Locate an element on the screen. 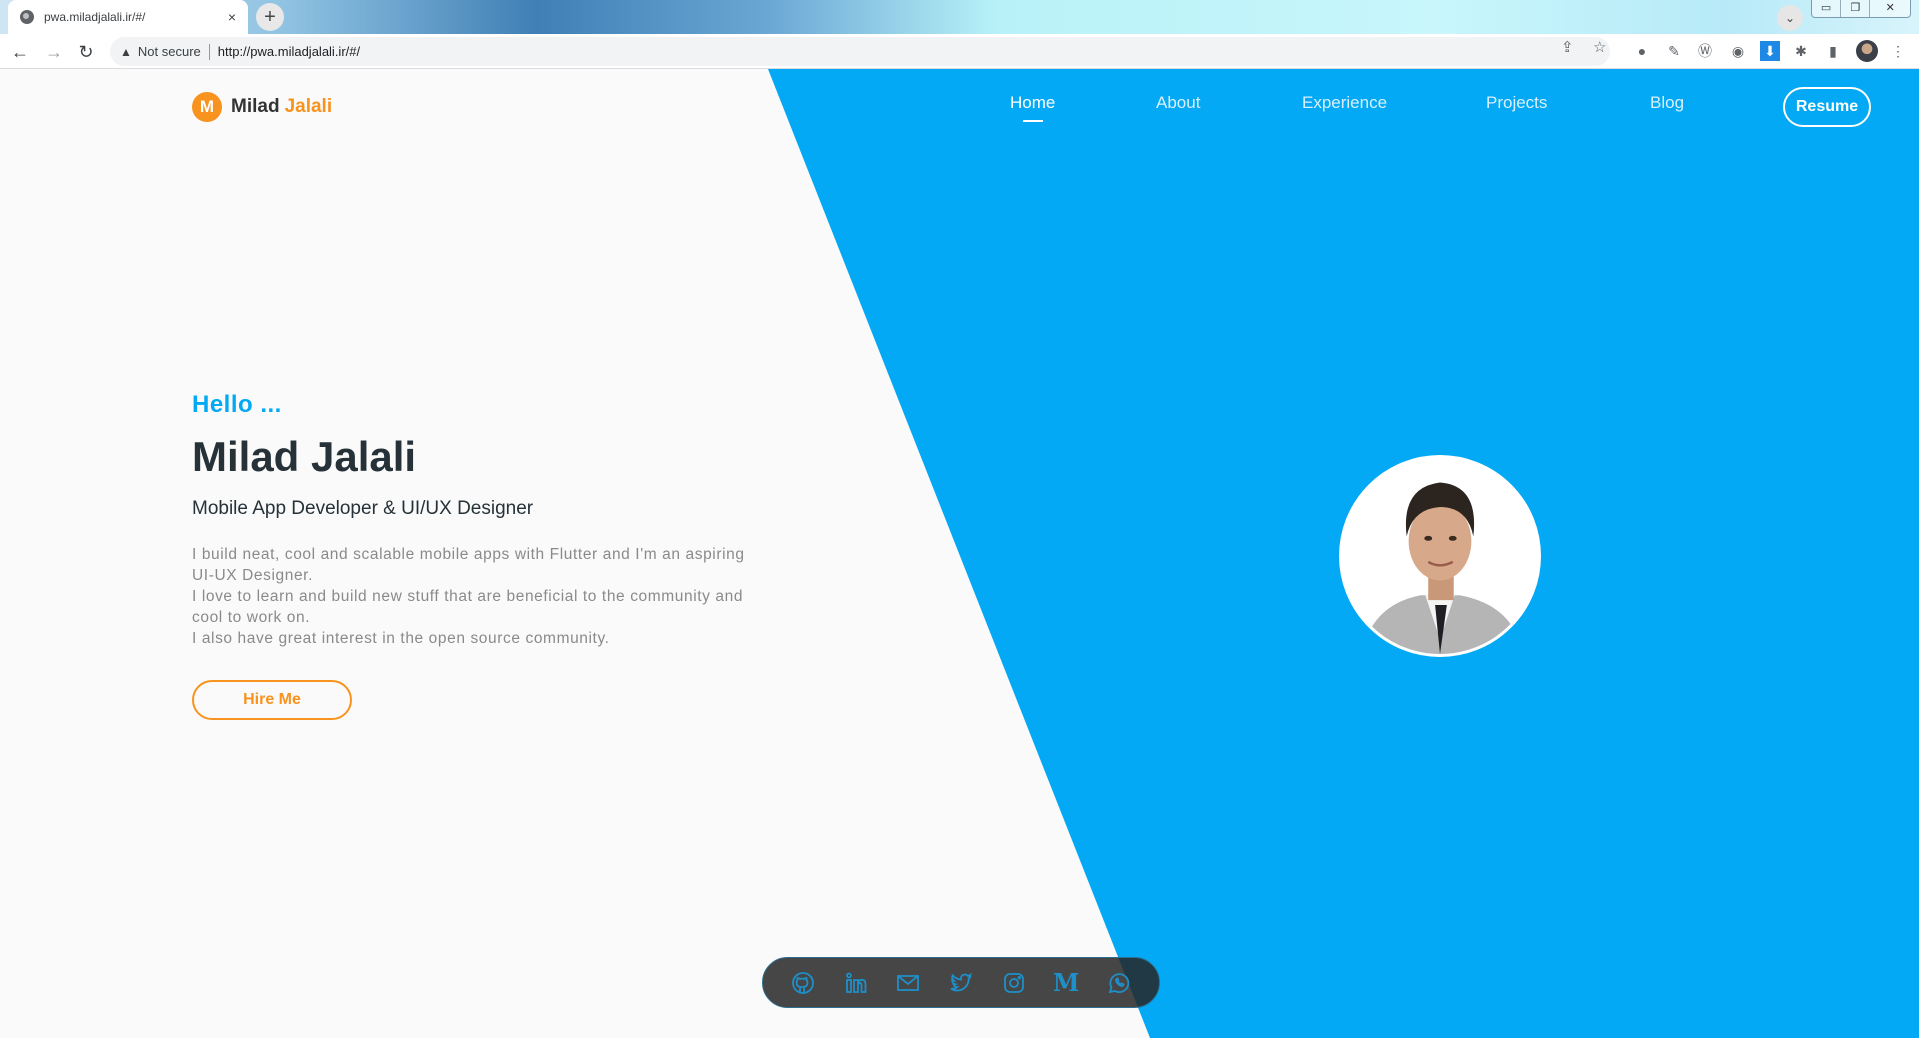  eyedropper-extension-icon: ✎ is located at coordinates (1674, 51).